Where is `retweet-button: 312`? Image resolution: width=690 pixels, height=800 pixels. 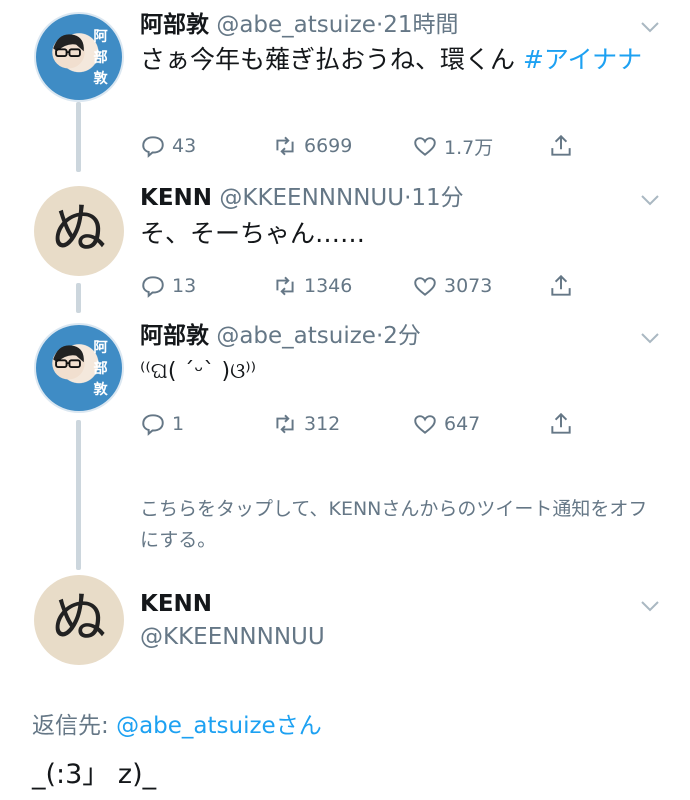
retweet-button: 312 is located at coordinates (306, 424).